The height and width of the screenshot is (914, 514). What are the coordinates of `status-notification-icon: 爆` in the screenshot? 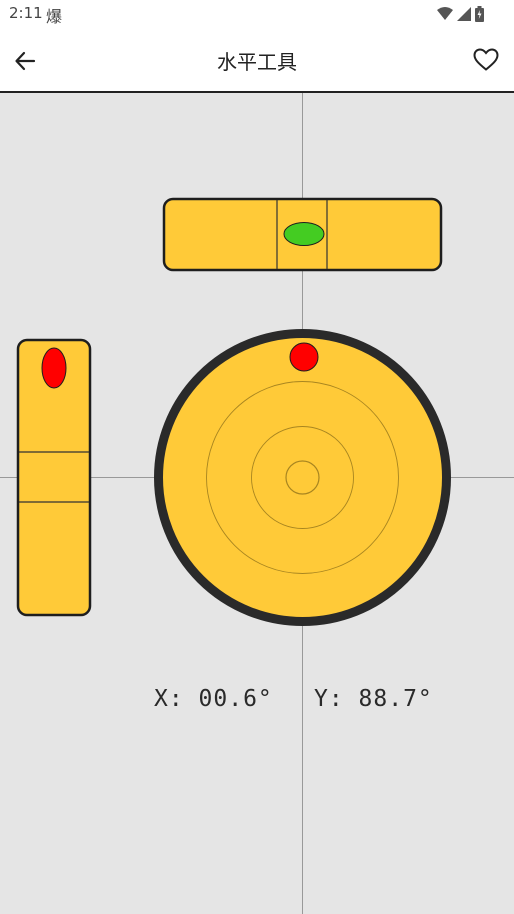 It's located at (54, 16).